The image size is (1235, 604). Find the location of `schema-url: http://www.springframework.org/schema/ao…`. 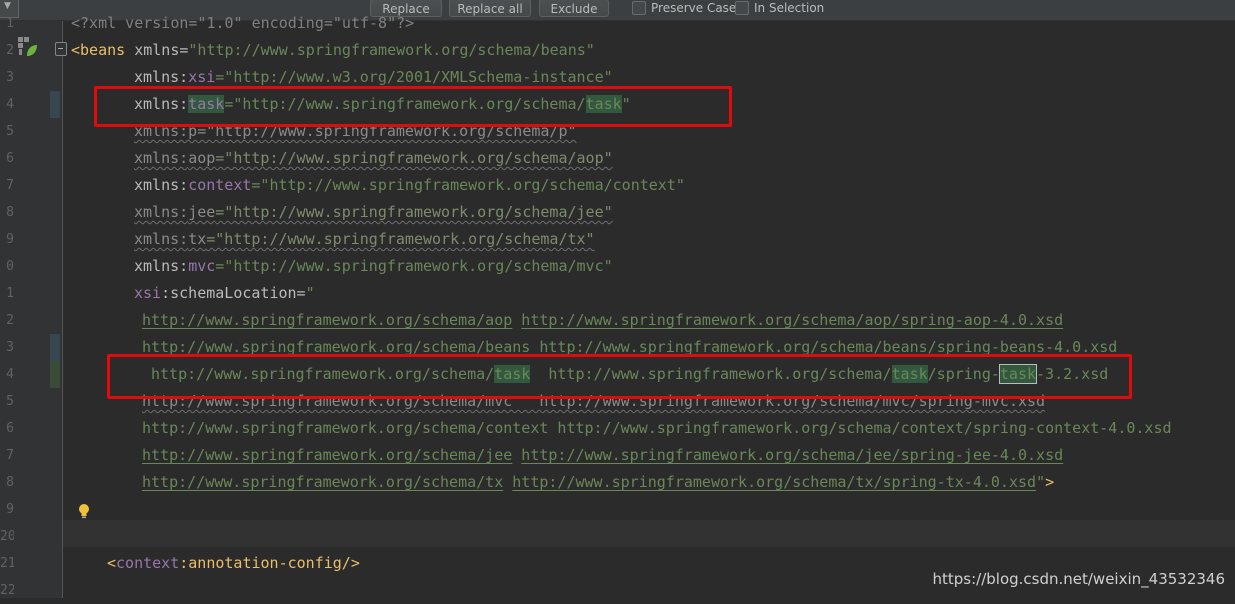

schema-url: http://www.springframework.org/schema/ao… is located at coordinates (327, 320).